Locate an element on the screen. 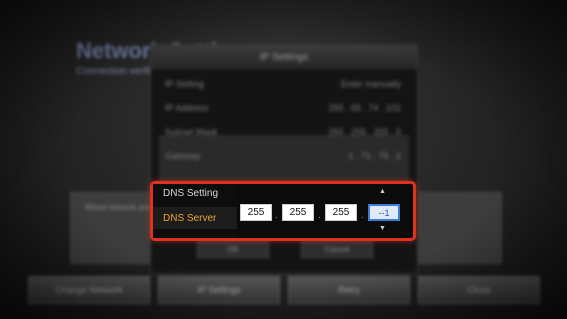  row-value: Enter manually is located at coordinates (370, 84).